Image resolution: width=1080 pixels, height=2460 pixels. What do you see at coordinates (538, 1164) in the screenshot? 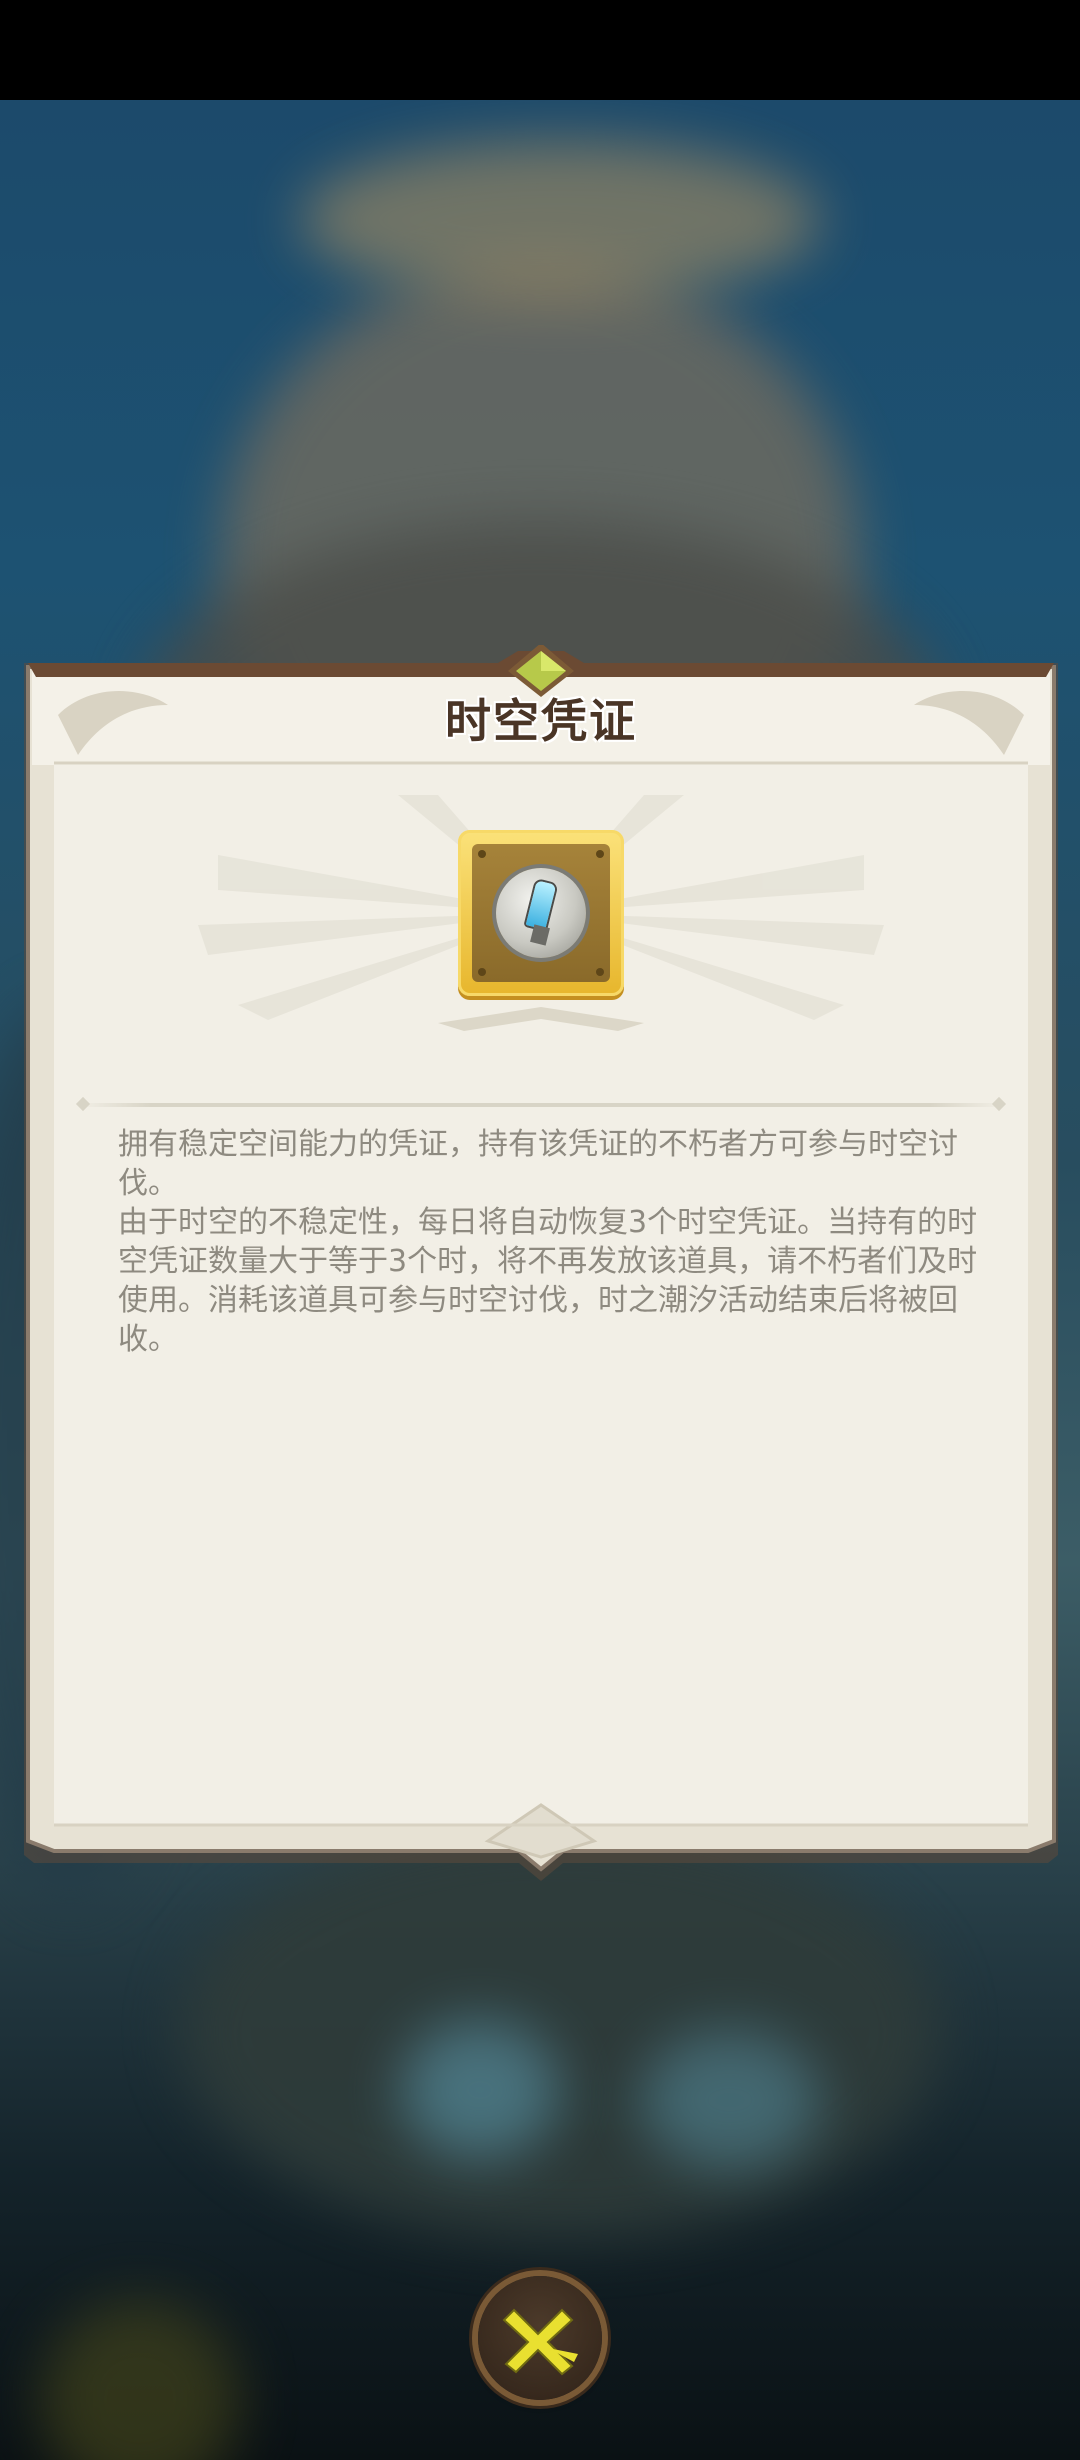
I see `description-line-1: 拥有稳定空间能力的凭证，持有该凭证的不朽者方可参与时空讨伐。` at bounding box center [538, 1164].